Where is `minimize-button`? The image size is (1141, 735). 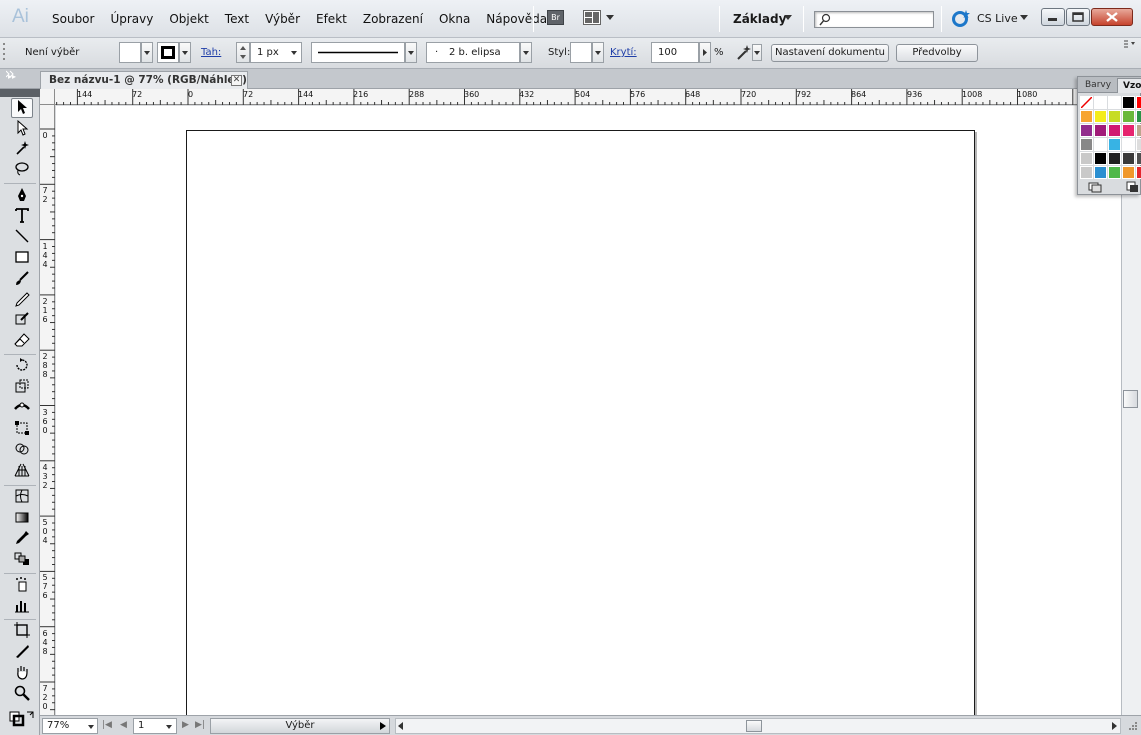 minimize-button is located at coordinates (1053, 17).